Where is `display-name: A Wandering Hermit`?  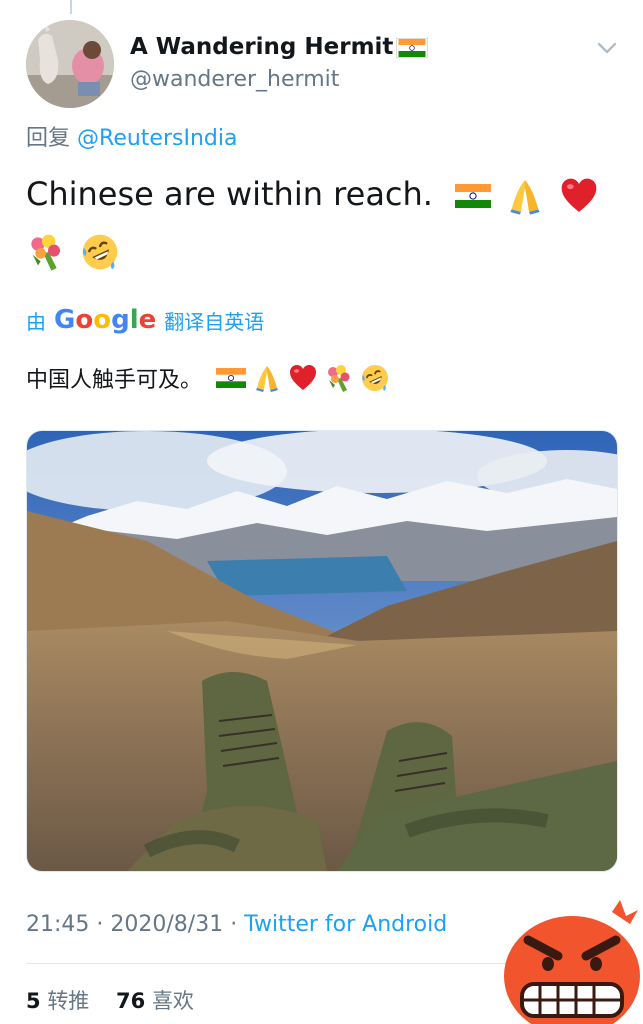
display-name: A Wandering Hermit is located at coordinates (279, 47).